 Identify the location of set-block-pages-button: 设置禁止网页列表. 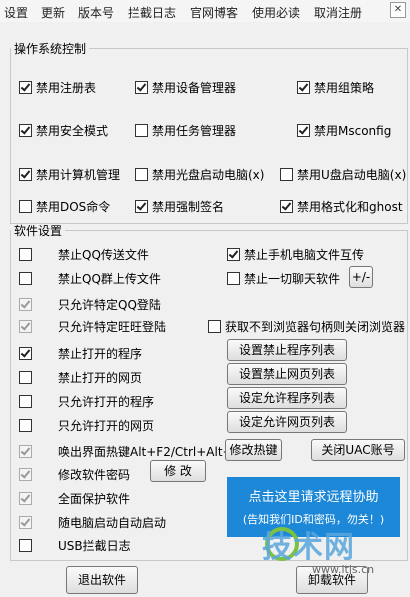
(287, 374).